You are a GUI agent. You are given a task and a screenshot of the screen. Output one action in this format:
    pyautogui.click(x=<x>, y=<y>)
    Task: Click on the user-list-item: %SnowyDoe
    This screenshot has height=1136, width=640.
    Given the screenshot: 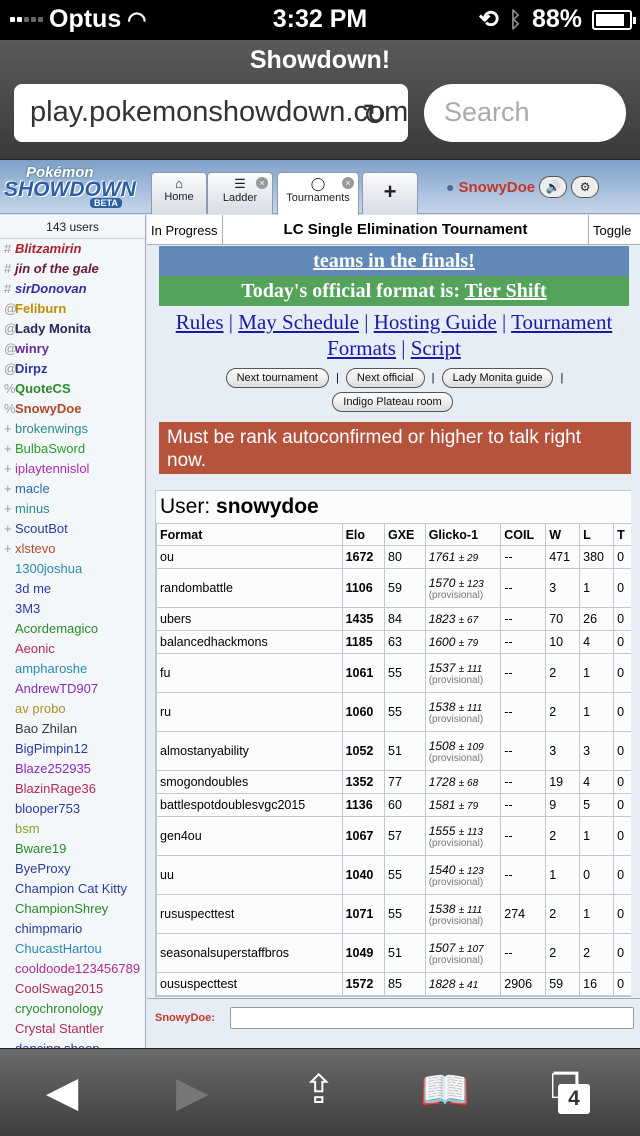 What is the action you would take?
    pyautogui.click(x=72, y=409)
    